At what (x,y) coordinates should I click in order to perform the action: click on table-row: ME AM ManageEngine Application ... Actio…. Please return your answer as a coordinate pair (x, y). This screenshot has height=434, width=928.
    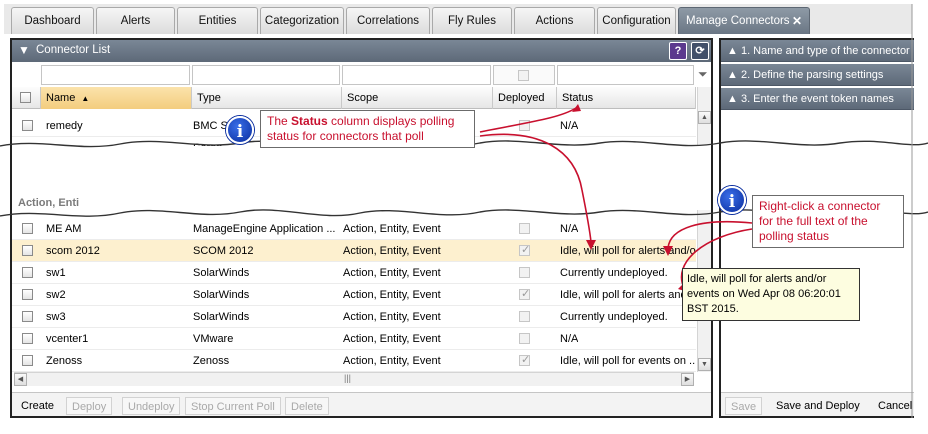
    Looking at the image, I should click on (354, 229).